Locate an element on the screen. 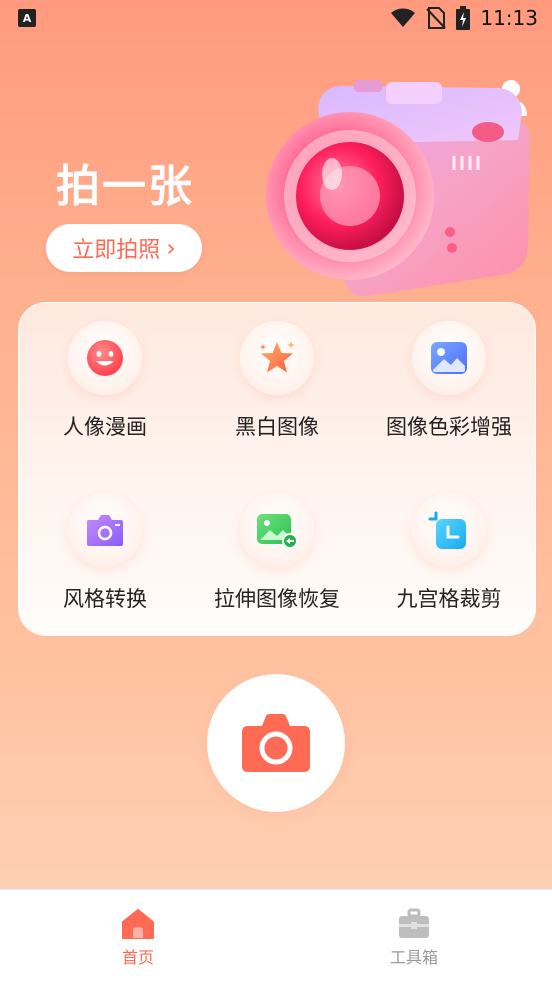 This screenshot has height=984, width=552. nav-toolbox-label: 工具箱 is located at coordinates (413, 957).